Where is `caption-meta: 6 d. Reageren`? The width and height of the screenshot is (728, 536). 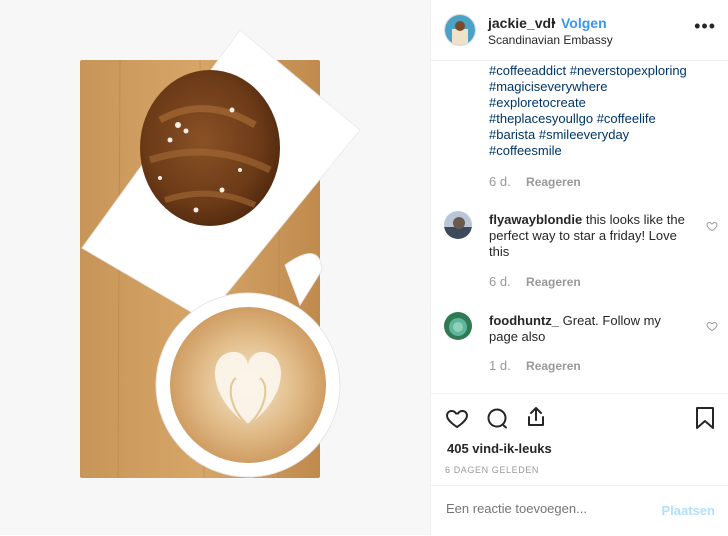
caption-meta: 6 d. Reageren is located at coordinates (535, 181).